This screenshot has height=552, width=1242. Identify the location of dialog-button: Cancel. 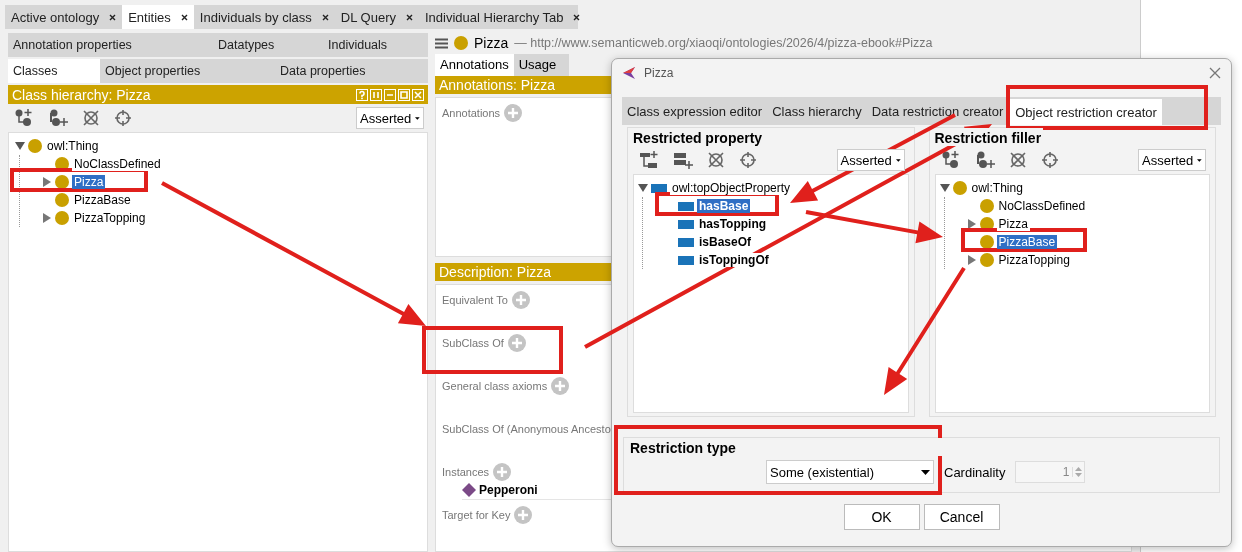
(961, 517).